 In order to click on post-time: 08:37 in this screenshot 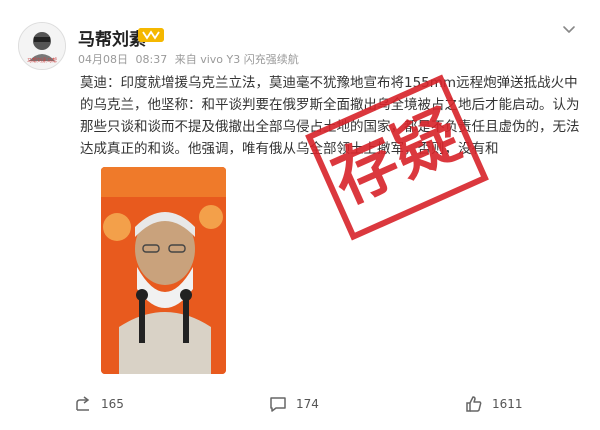, I will do `click(151, 59)`.